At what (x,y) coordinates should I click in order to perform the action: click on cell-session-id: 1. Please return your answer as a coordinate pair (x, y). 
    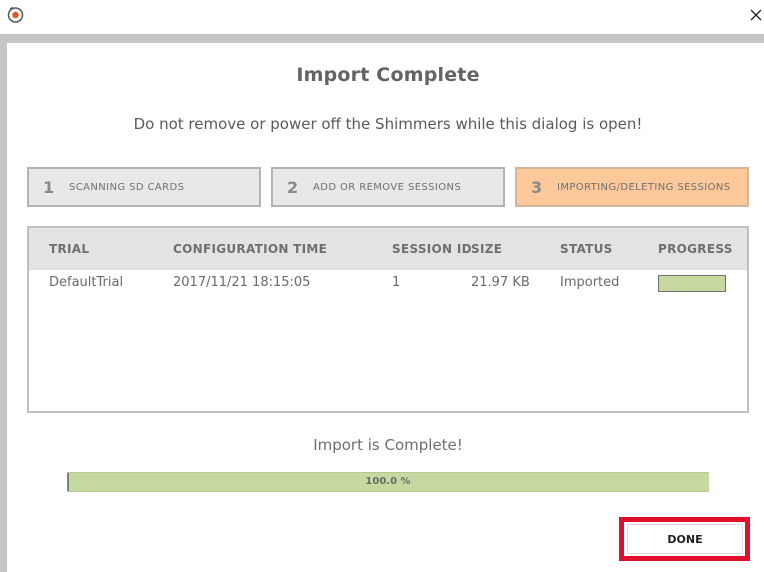
    Looking at the image, I should click on (396, 282).